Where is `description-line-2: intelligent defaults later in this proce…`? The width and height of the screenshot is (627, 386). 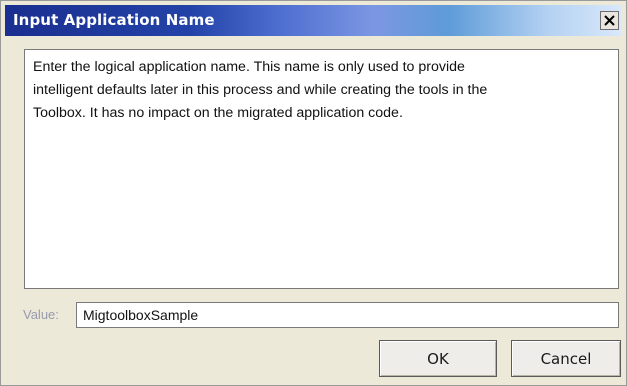
description-line-2: intelligent defaults later in this proce… is located at coordinates (260, 90).